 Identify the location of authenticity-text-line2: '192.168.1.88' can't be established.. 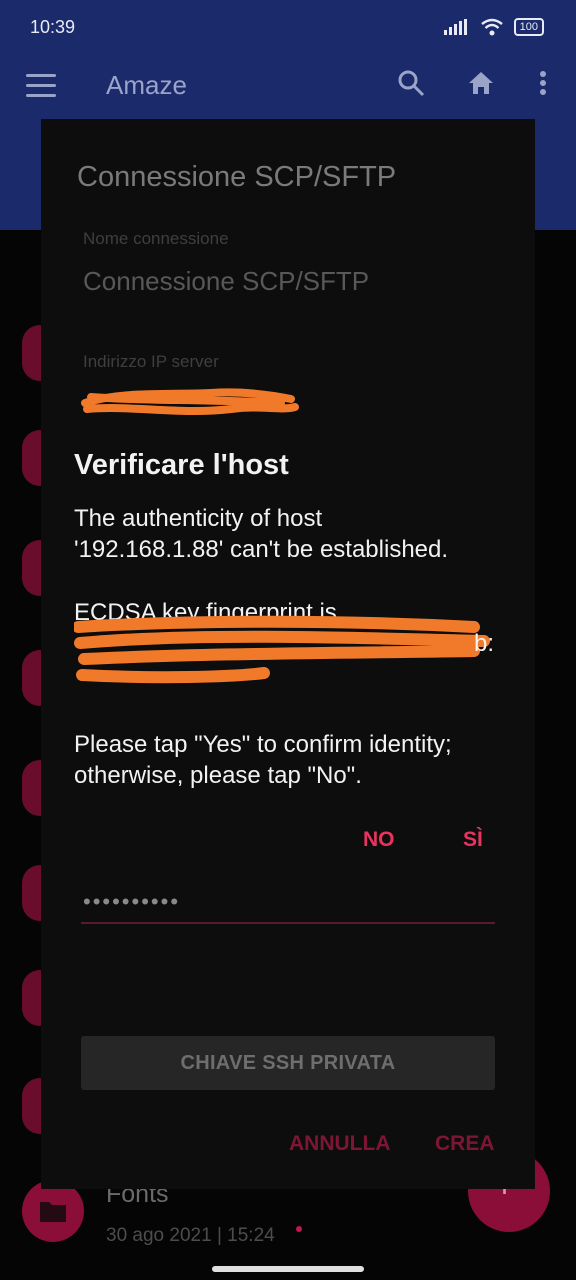
(261, 549).